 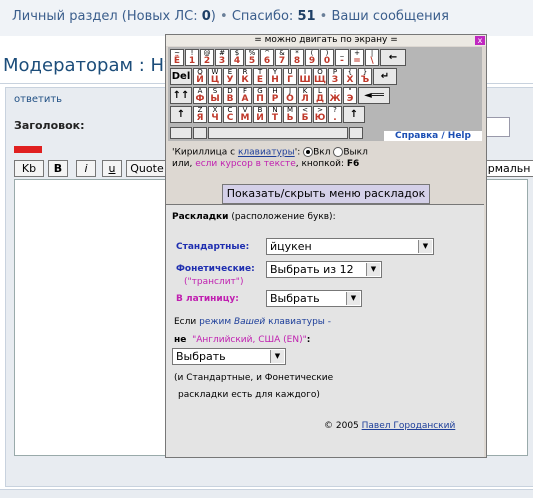 What do you see at coordinates (260, 95) in the screenshot?
I see `keyboard-key: GП` at bounding box center [260, 95].